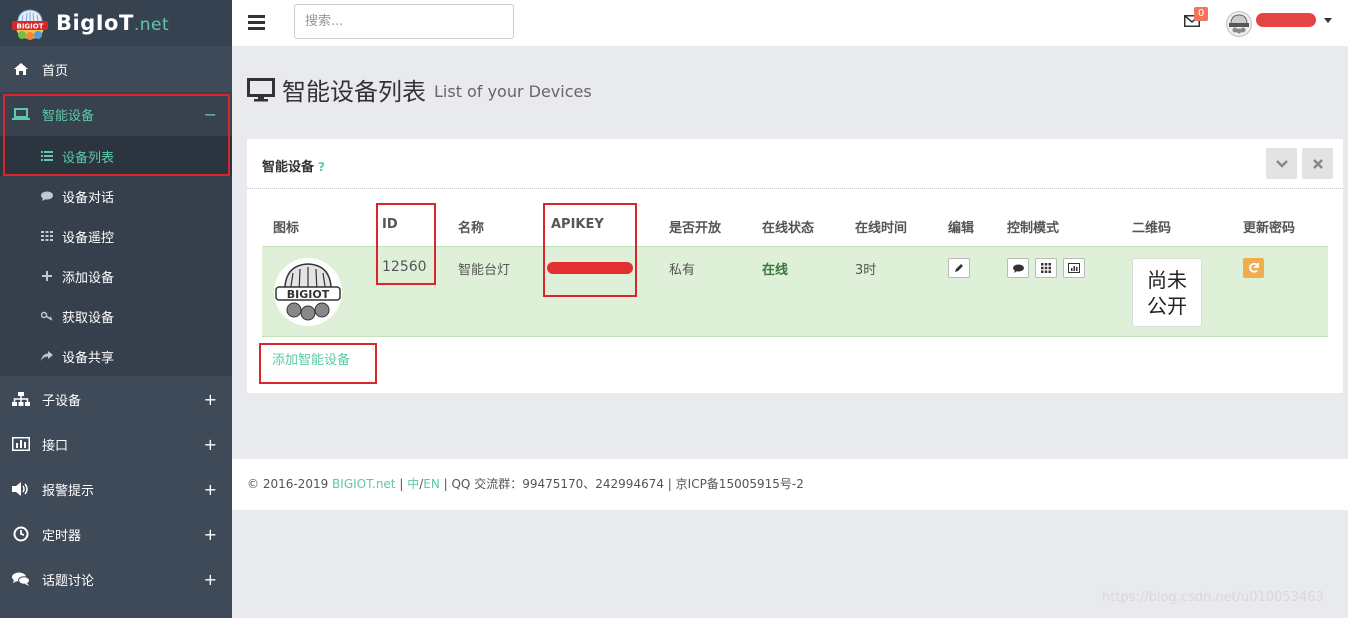 The image size is (1348, 618). Describe the element at coordinates (62, 401) in the screenshot. I see `sidebar-item-label: 子设备` at that location.